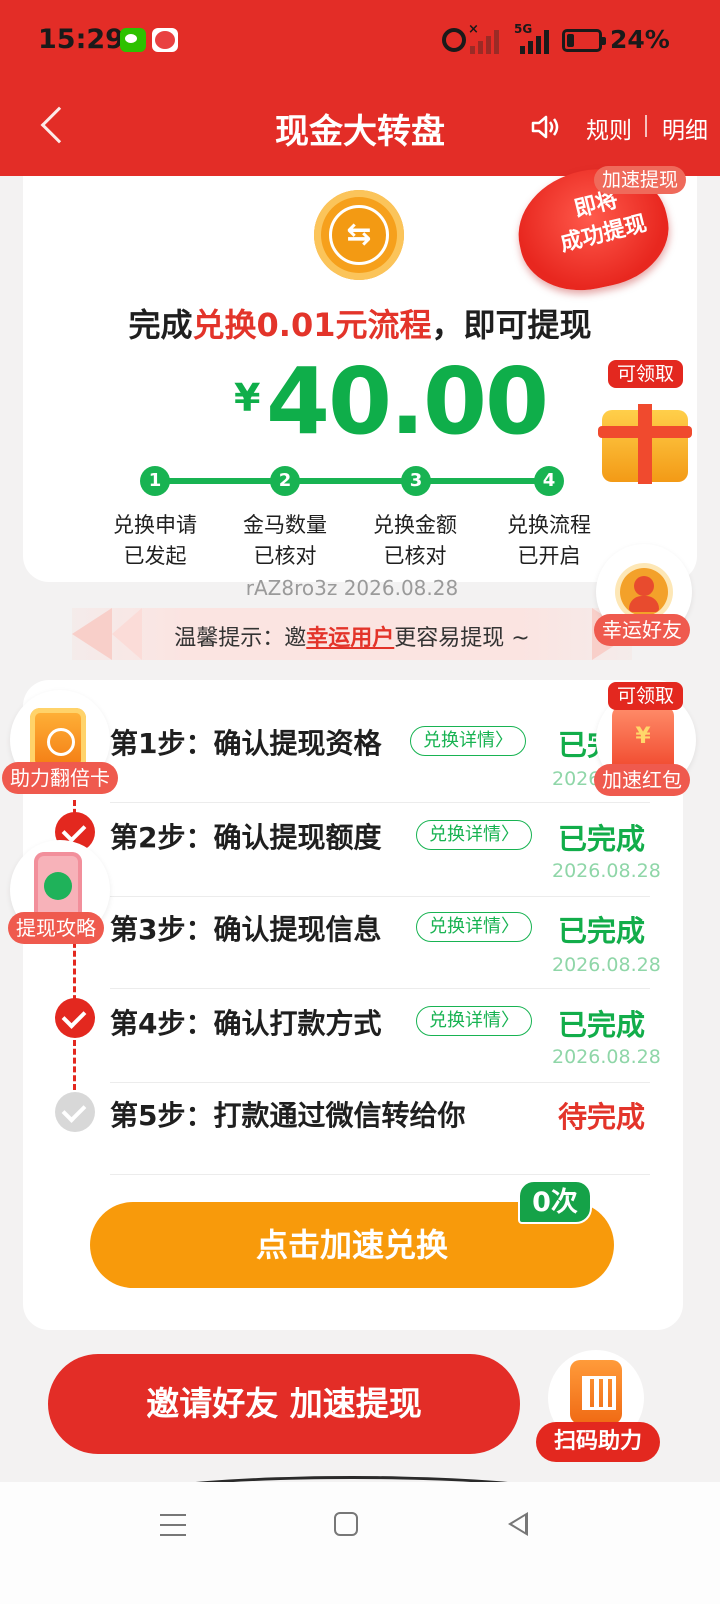 The height and width of the screenshot is (1604, 720). Describe the element at coordinates (644, 592) in the screenshot. I see `lucky-friend-avatar-icon` at that location.